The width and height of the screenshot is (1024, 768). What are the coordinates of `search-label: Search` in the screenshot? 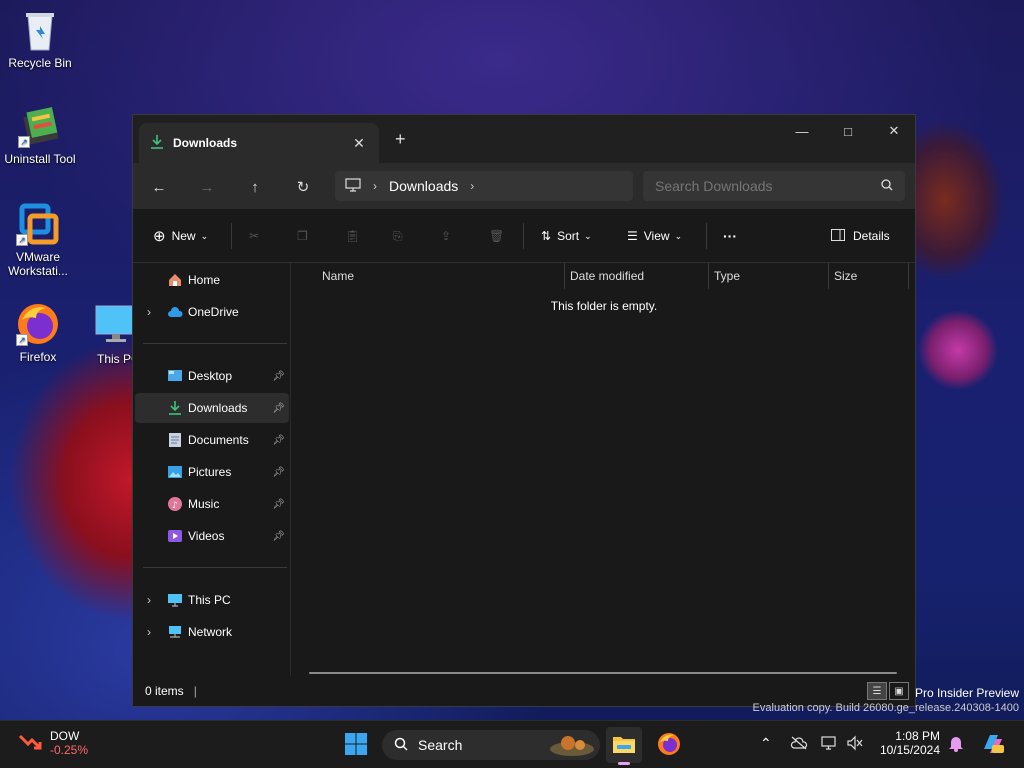 It's located at (440, 745).